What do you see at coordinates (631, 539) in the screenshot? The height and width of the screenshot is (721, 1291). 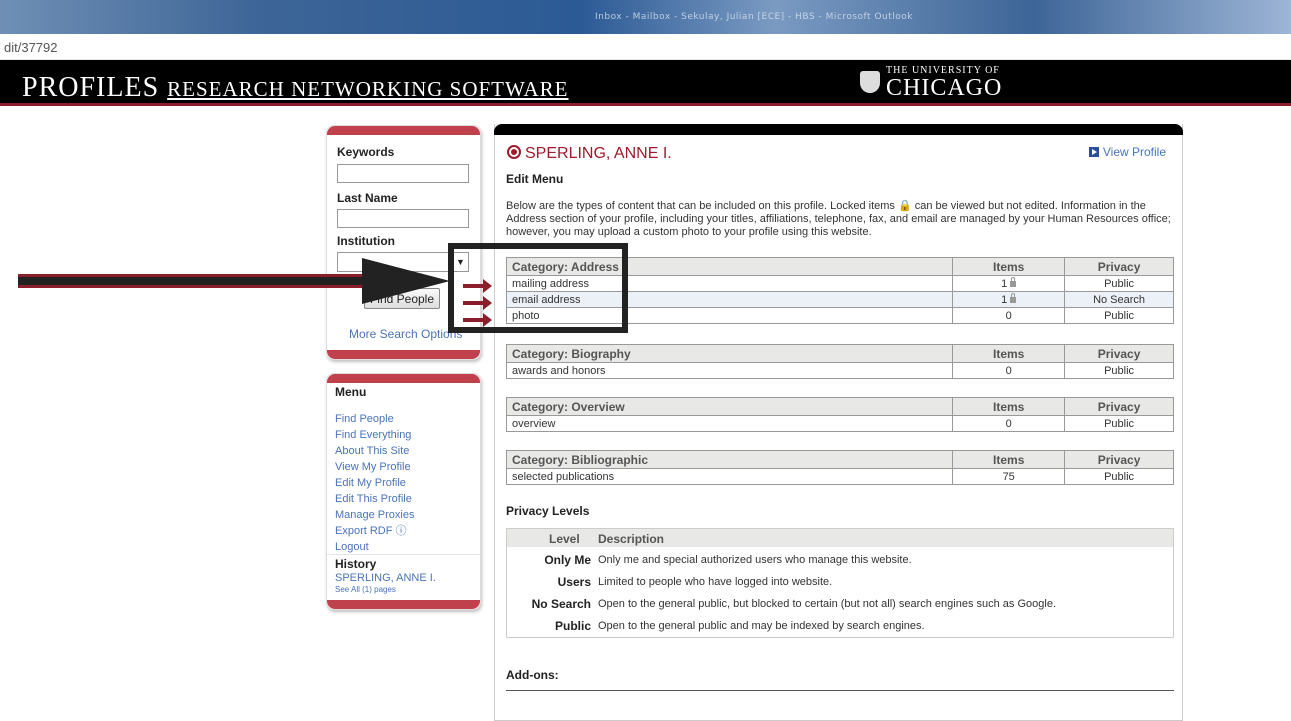 I see `description-header: Description` at bounding box center [631, 539].